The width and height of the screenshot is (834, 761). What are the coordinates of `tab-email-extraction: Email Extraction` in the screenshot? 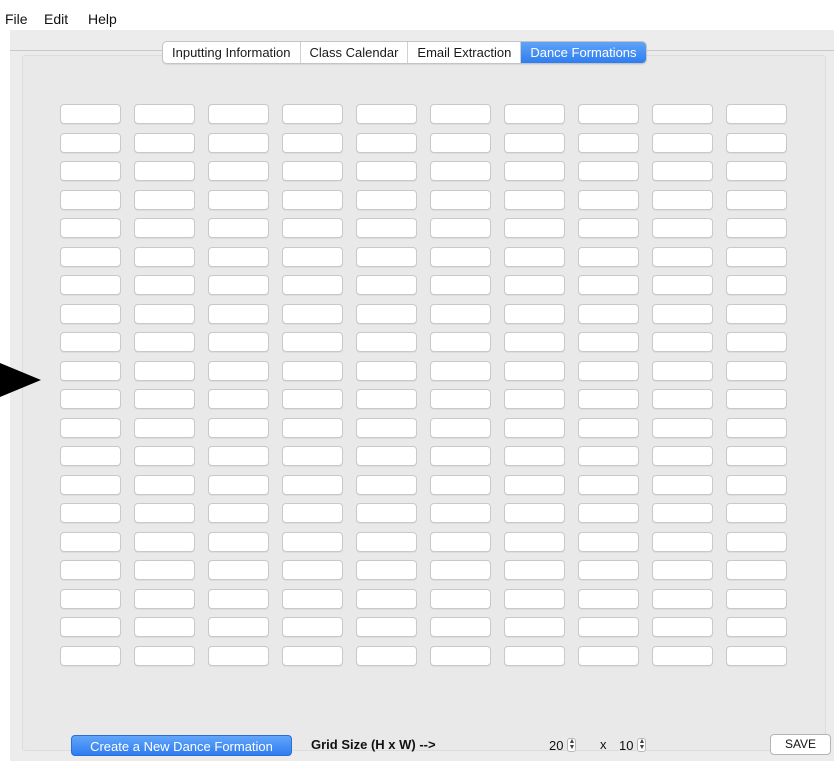 It's located at (465, 52).